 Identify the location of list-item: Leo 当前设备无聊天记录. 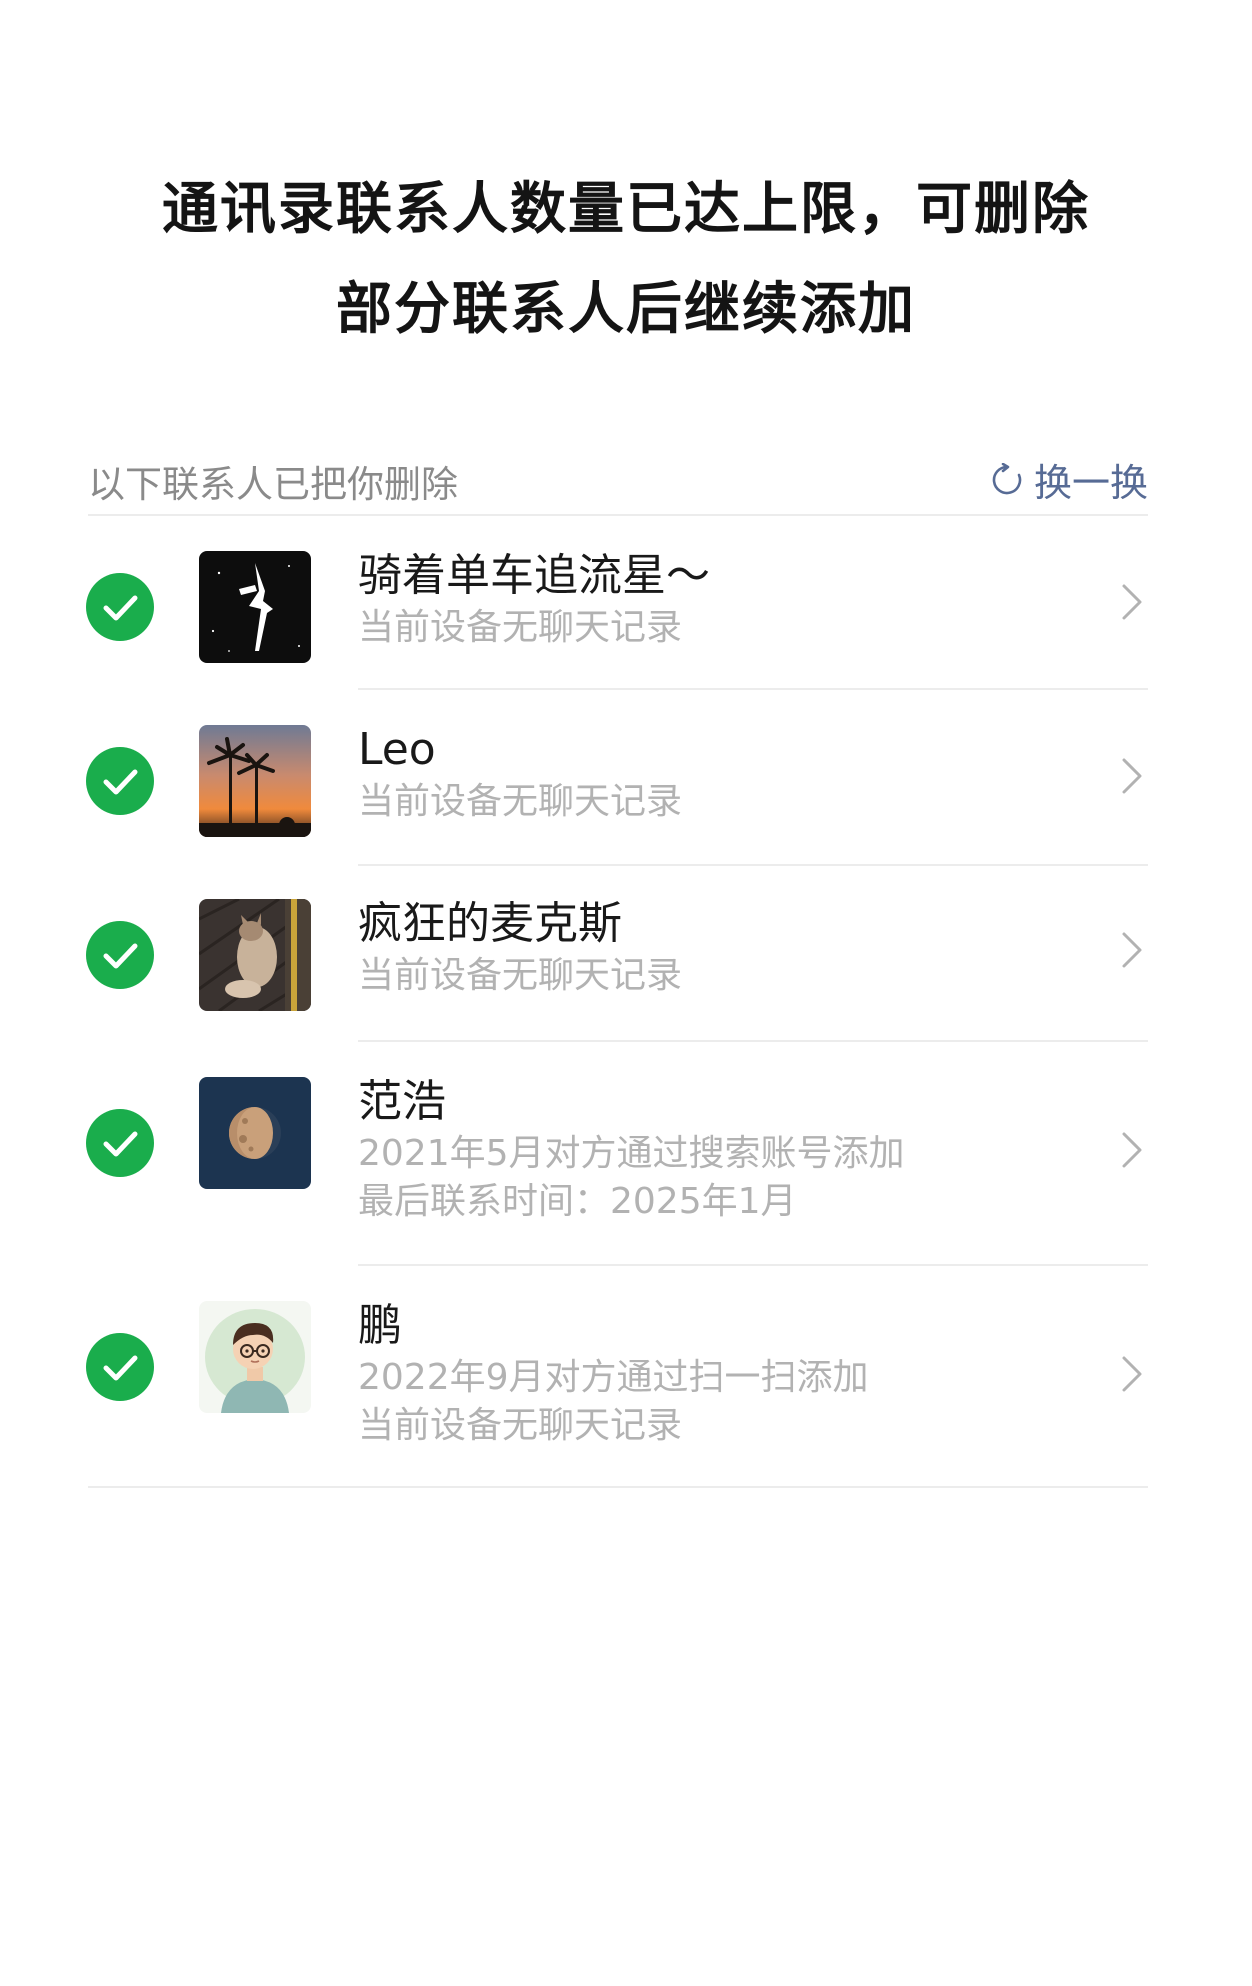
(626, 778).